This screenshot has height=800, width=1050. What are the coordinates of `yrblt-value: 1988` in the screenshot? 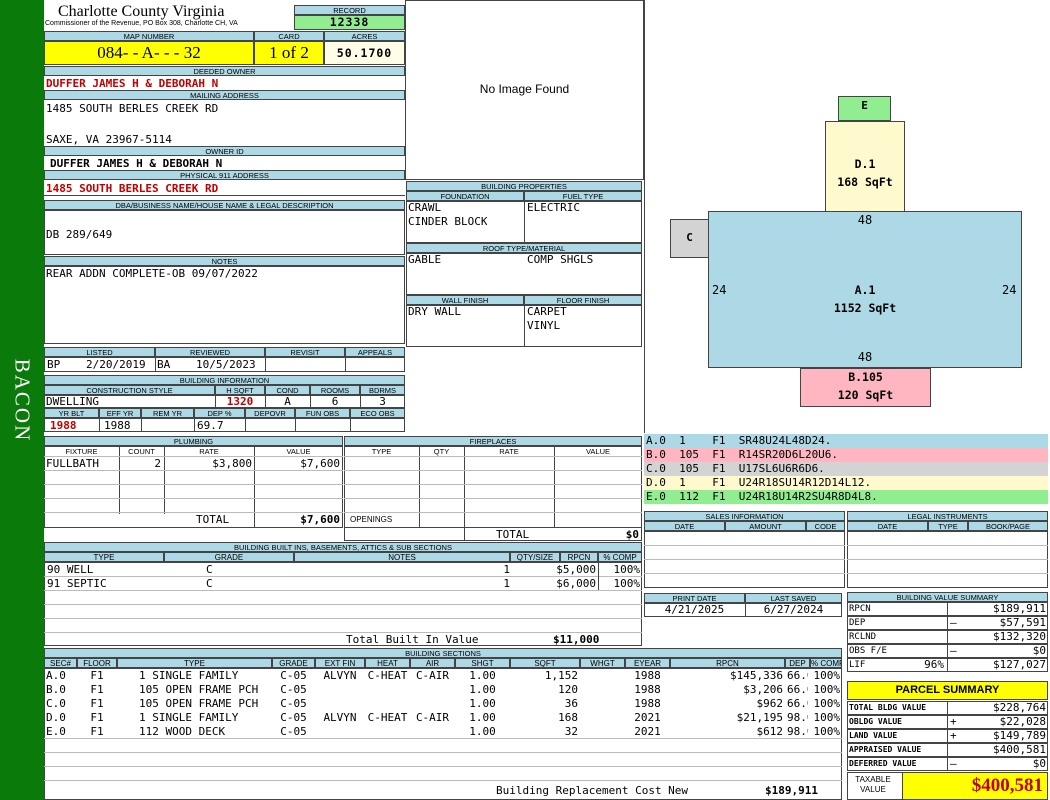 It's located at (63, 425).